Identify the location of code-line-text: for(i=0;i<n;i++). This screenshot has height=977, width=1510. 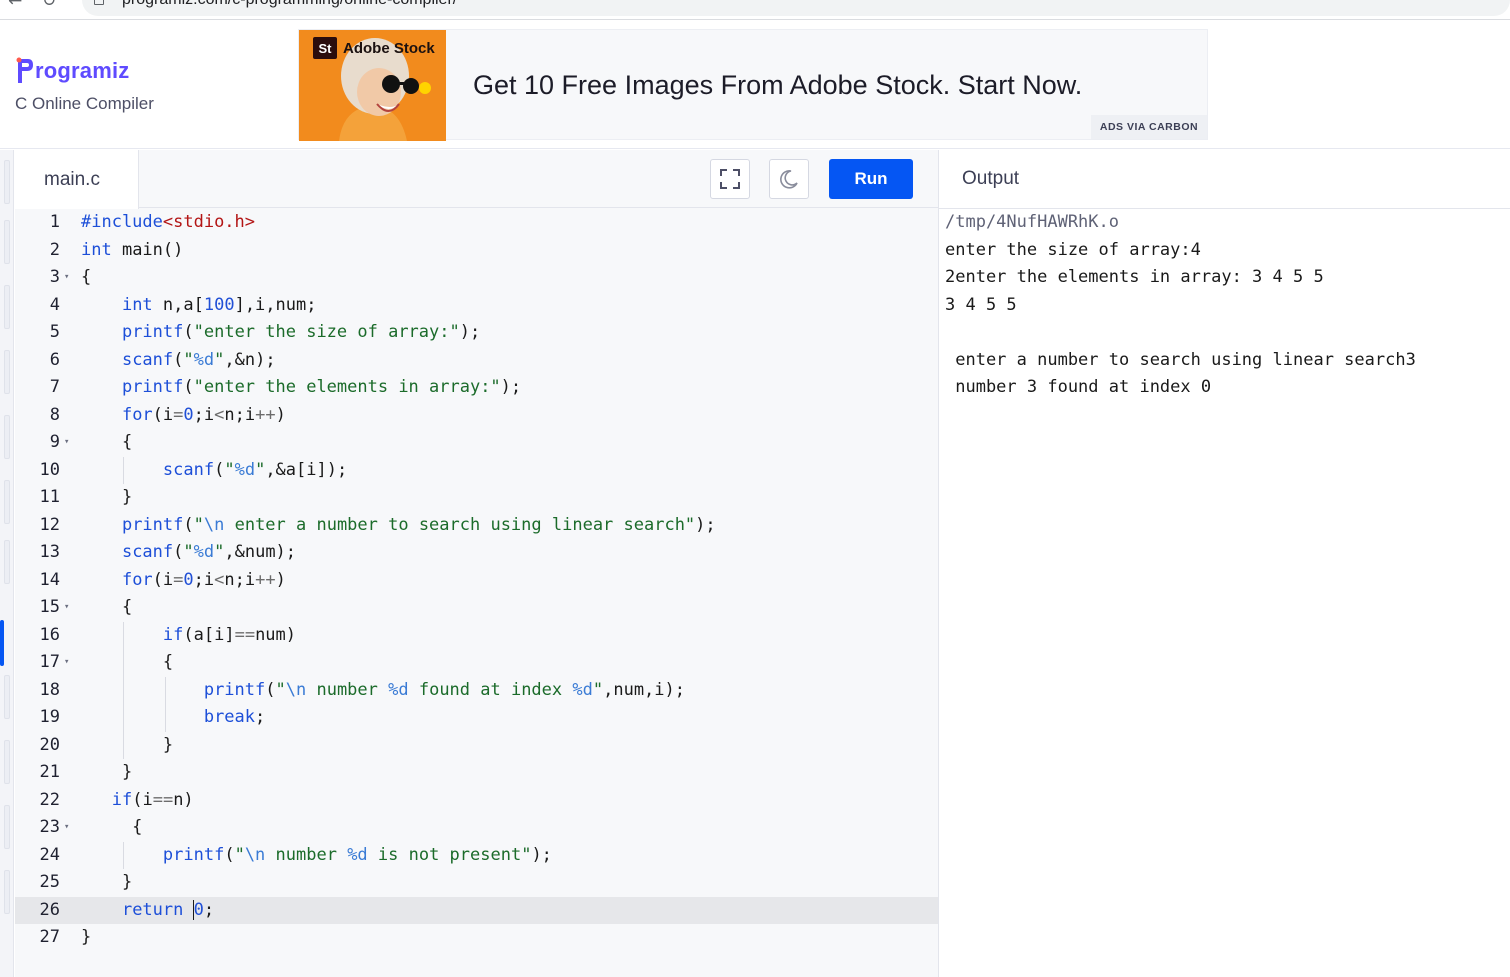
(203, 414).